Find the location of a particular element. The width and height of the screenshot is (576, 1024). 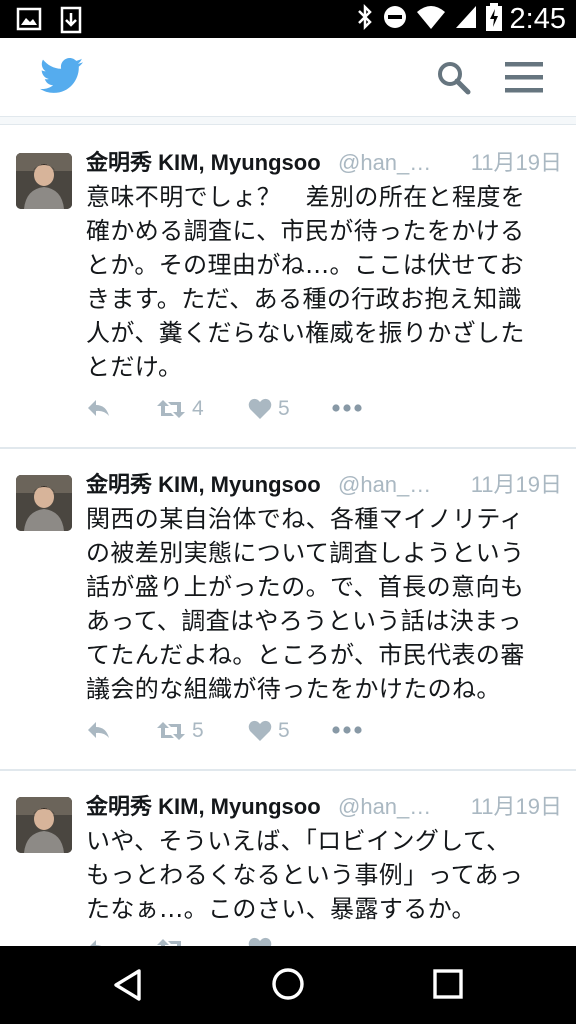

like-button is located at coordinates (260, 941).